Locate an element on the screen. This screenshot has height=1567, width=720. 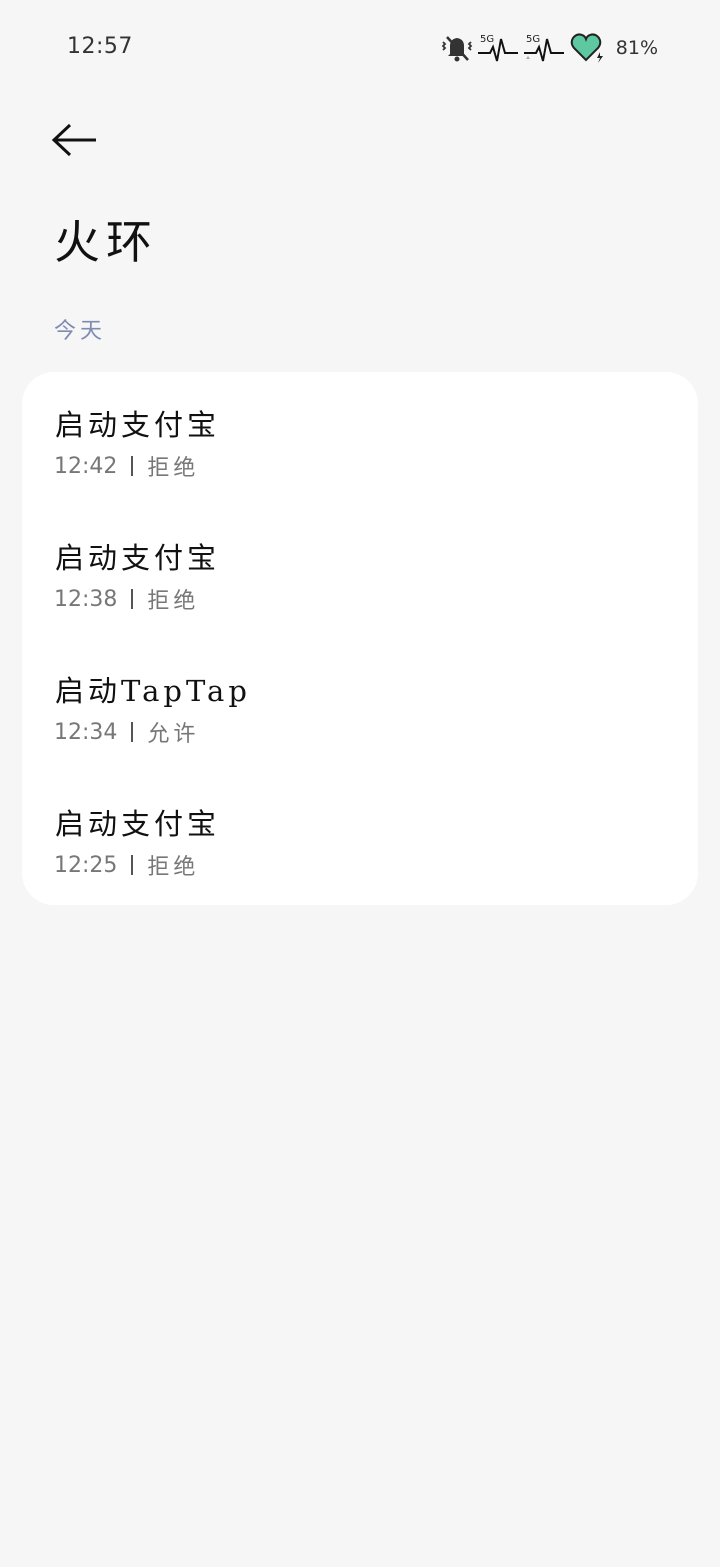
record-result: 允许 is located at coordinates (173, 734).